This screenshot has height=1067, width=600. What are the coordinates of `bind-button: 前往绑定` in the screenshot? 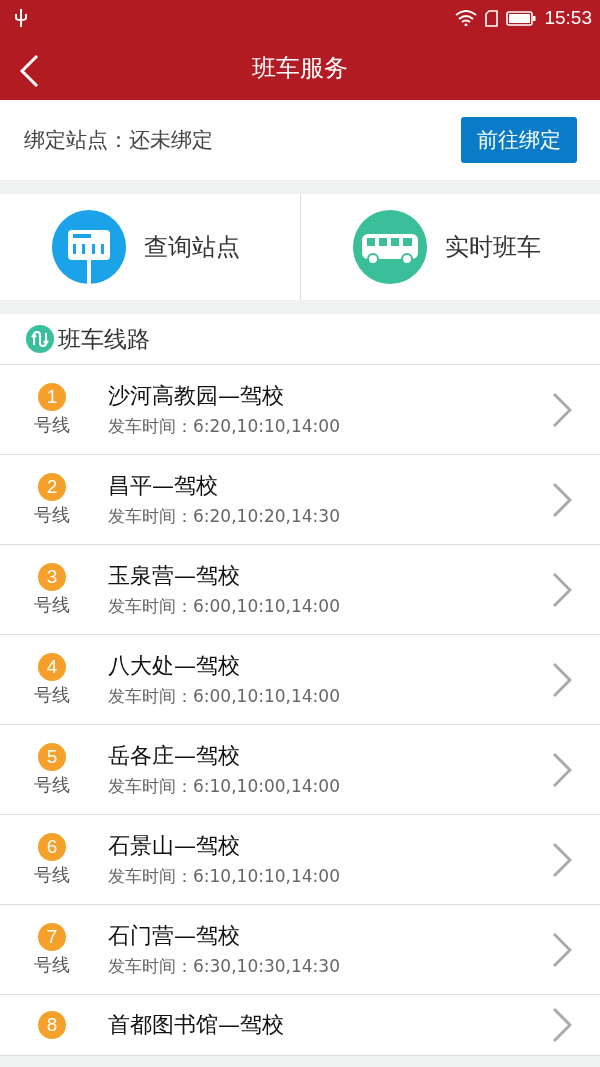 It's located at (519, 140).